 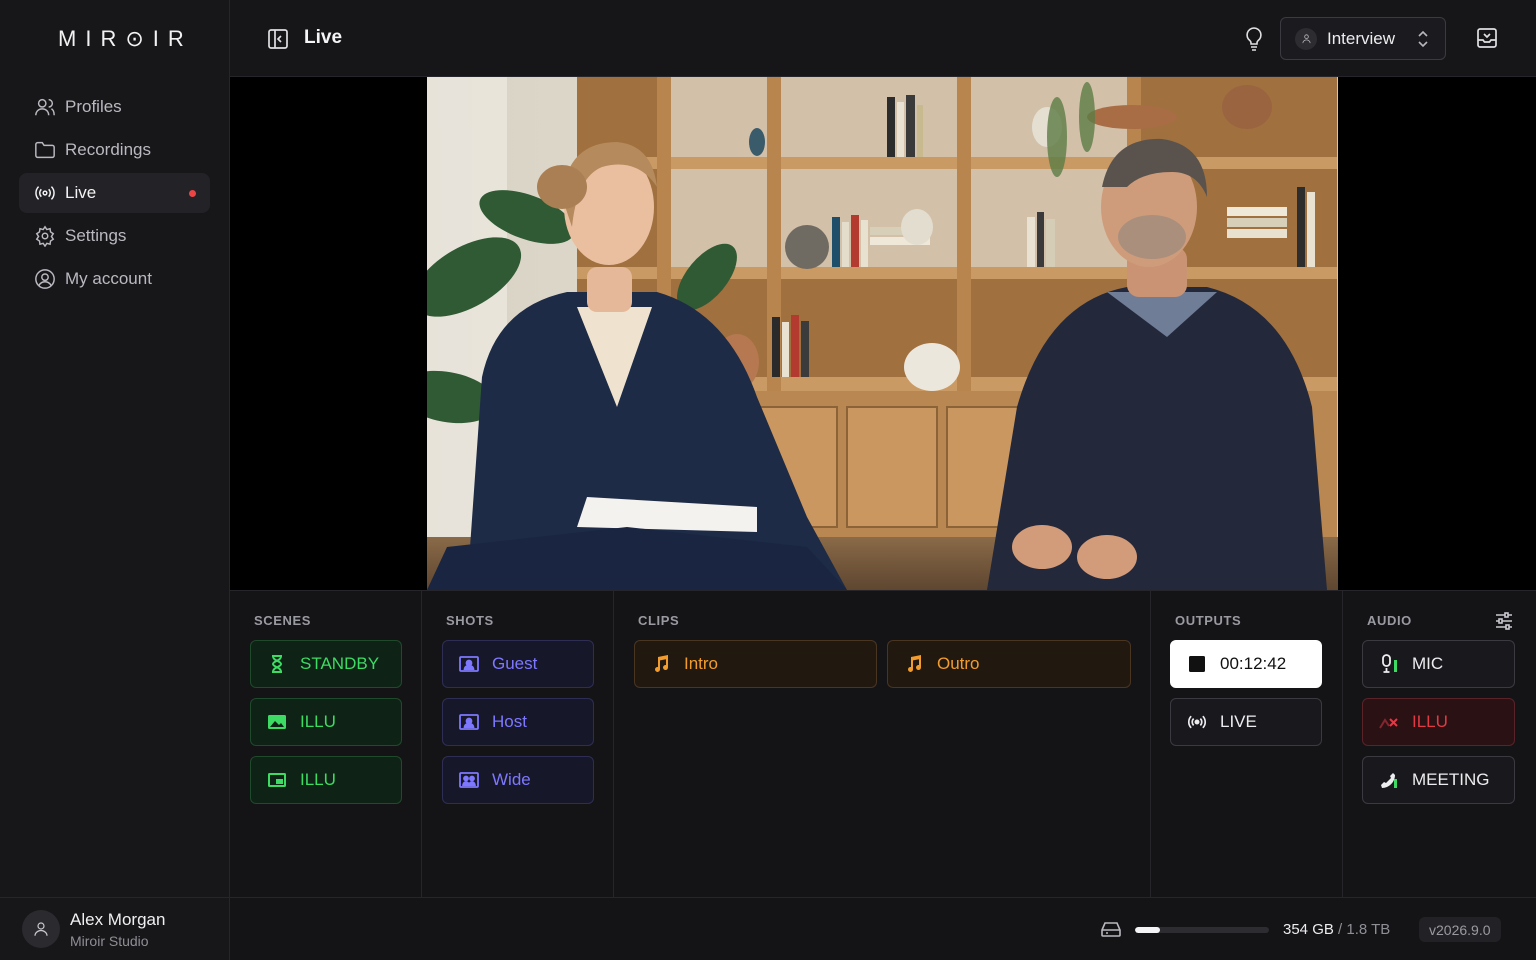 What do you see at coordinates (1389, 620) in the screenshot?
I see `audio-label: AUDIO` at bounding box center [1389, 620].